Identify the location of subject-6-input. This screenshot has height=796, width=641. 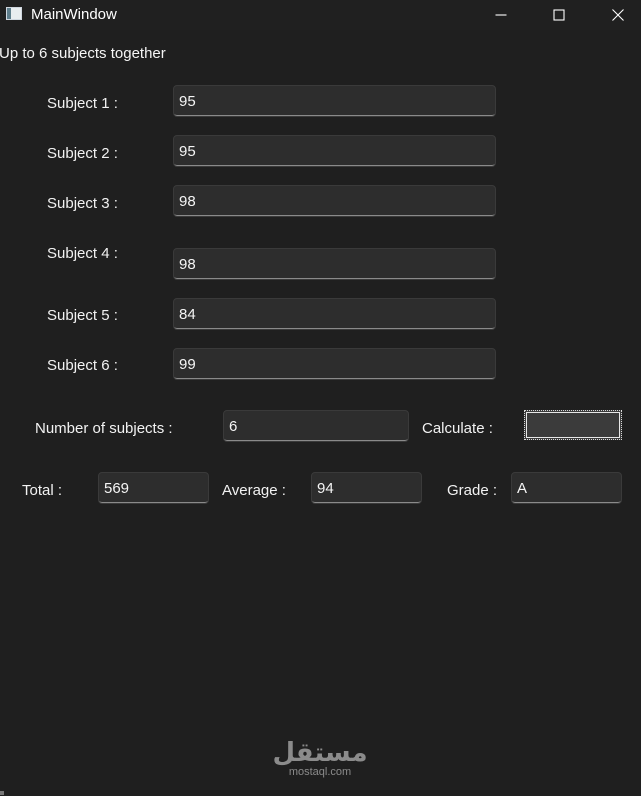
(334, 364).